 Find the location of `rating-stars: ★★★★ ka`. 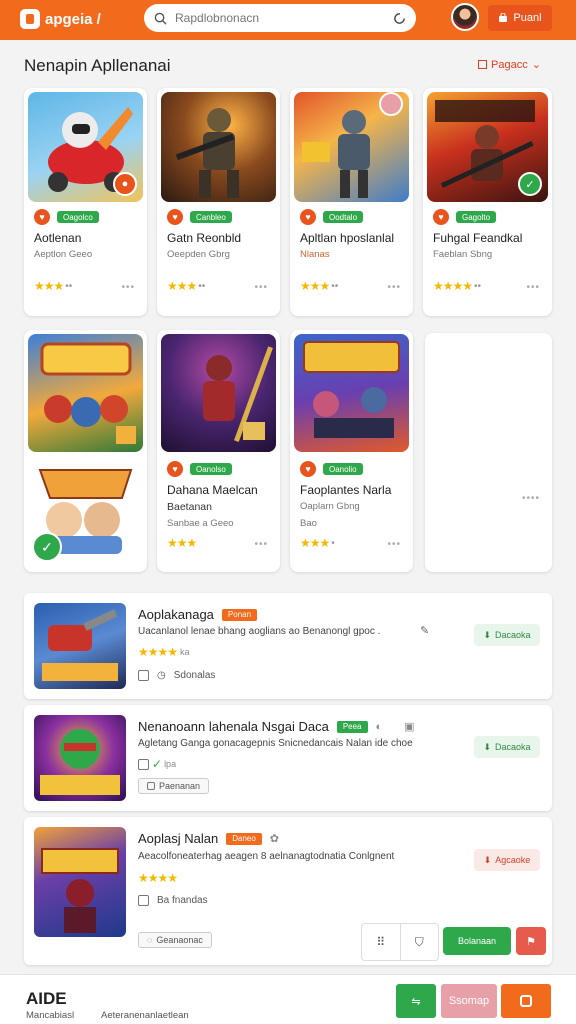

rating-stars: ★★★★ ka is located at coordinates (164, 652).